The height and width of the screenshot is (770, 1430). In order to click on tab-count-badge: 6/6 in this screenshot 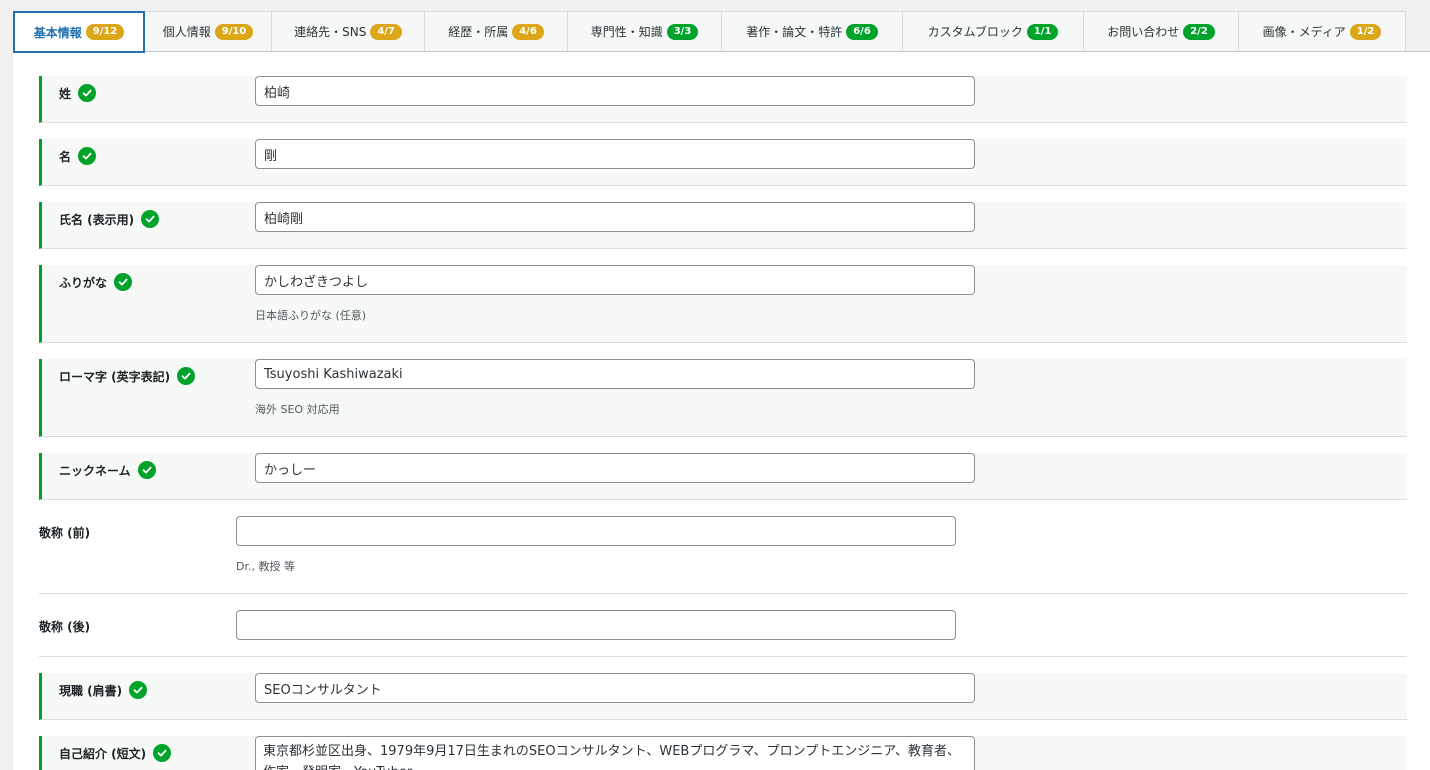, I will do `click(862, 31)`.